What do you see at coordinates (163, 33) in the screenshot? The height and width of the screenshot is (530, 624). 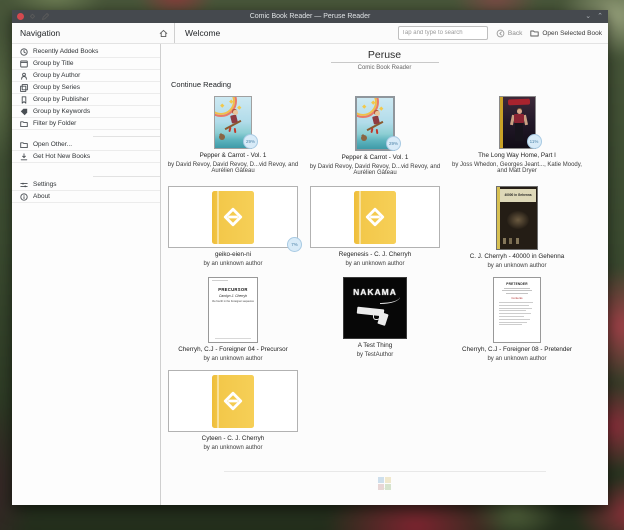 I see `home-icon` at bounding box center [163, 33].